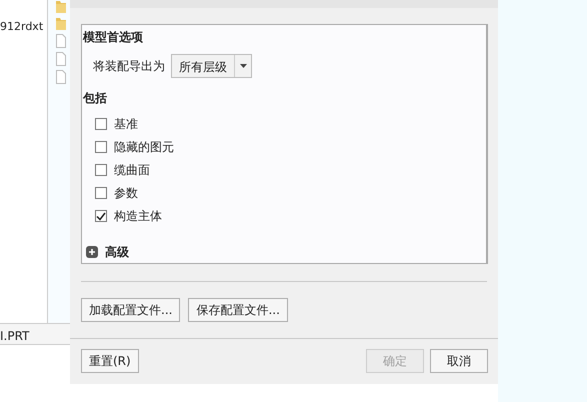 This screenshot has width=587, height=402. I want to click on expand-icon, so click(92, 252).